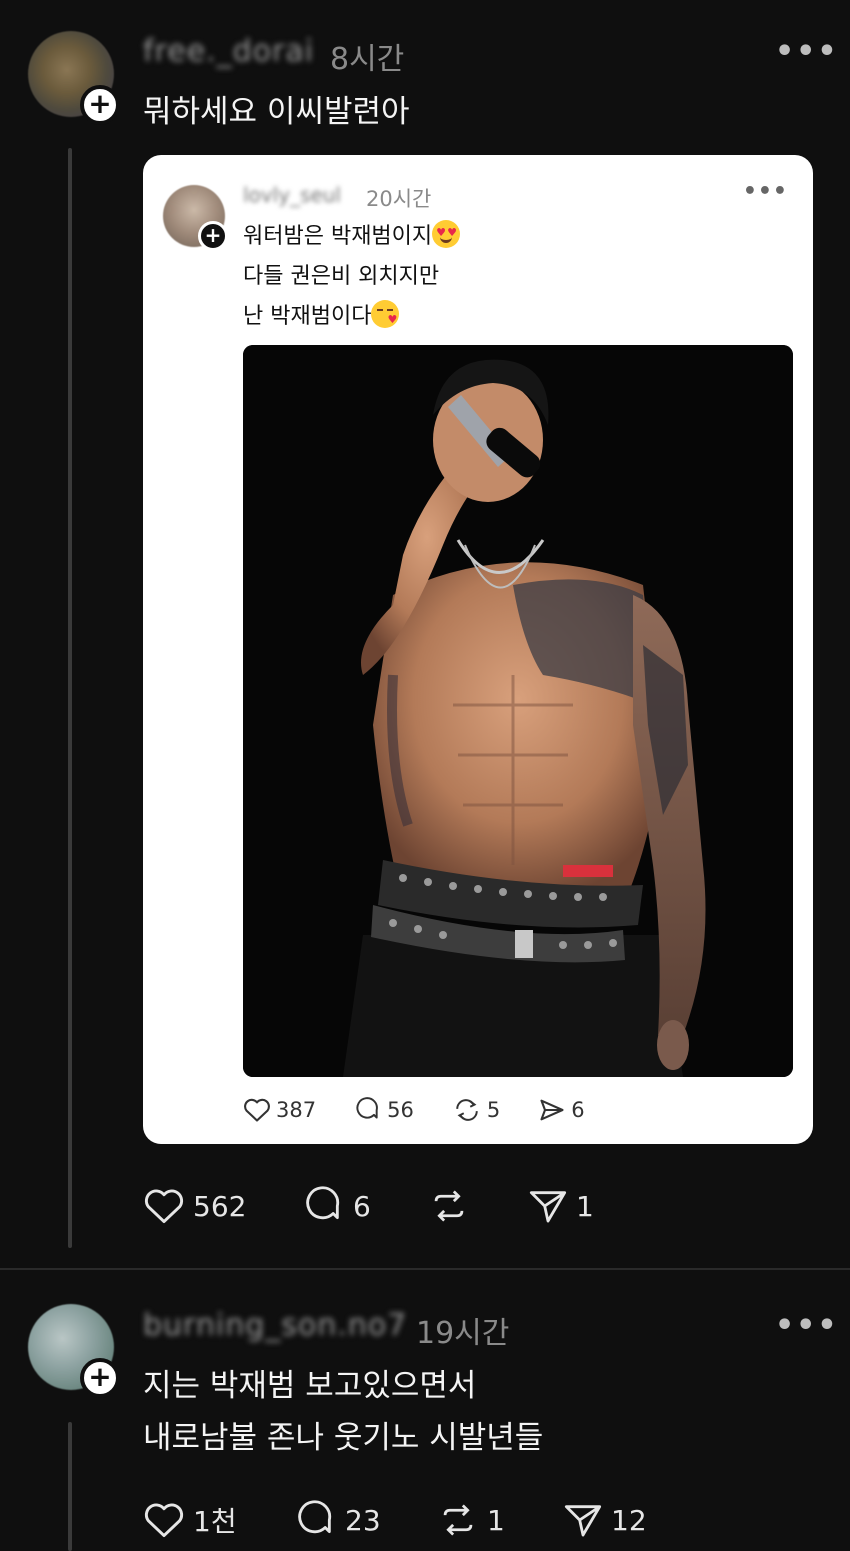 The image size is (850, 1551). Describe the element at coordinates (399, 199) in the screenshot. I see `quoted-time: 20시간` at that location.